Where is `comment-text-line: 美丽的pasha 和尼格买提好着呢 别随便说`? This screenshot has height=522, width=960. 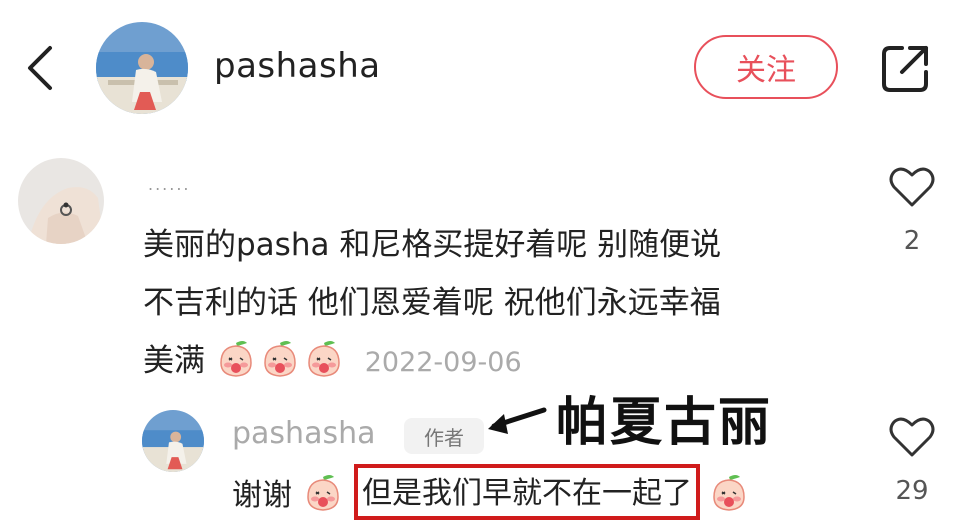
comment-text-line: 美丽的pasha 和尼格买提好着呢 别随便说 is located at coordinates (432, 245).